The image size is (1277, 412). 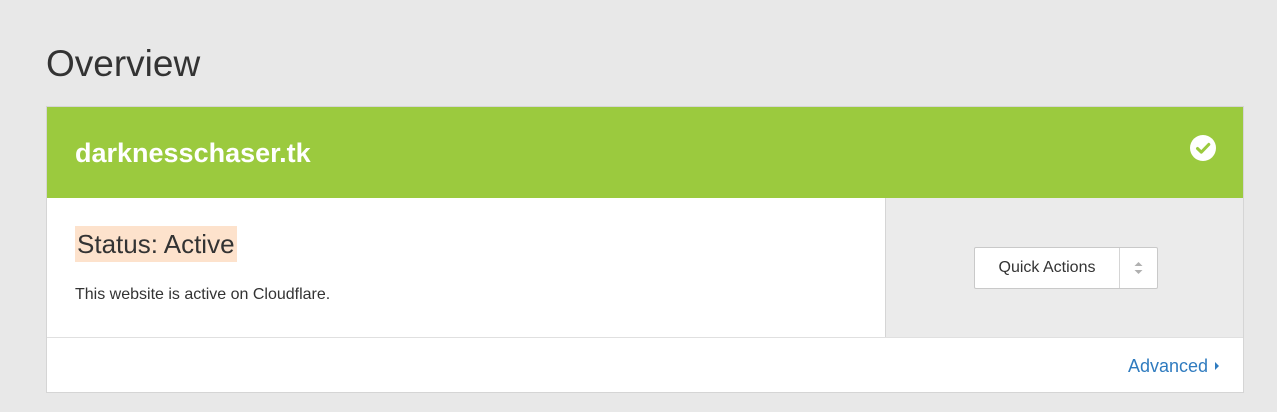 What do you see at coordinates (193, 153) in the screenshot?
I see `domain-name: darknesschaser.tk` at bounding box center [193, 153].